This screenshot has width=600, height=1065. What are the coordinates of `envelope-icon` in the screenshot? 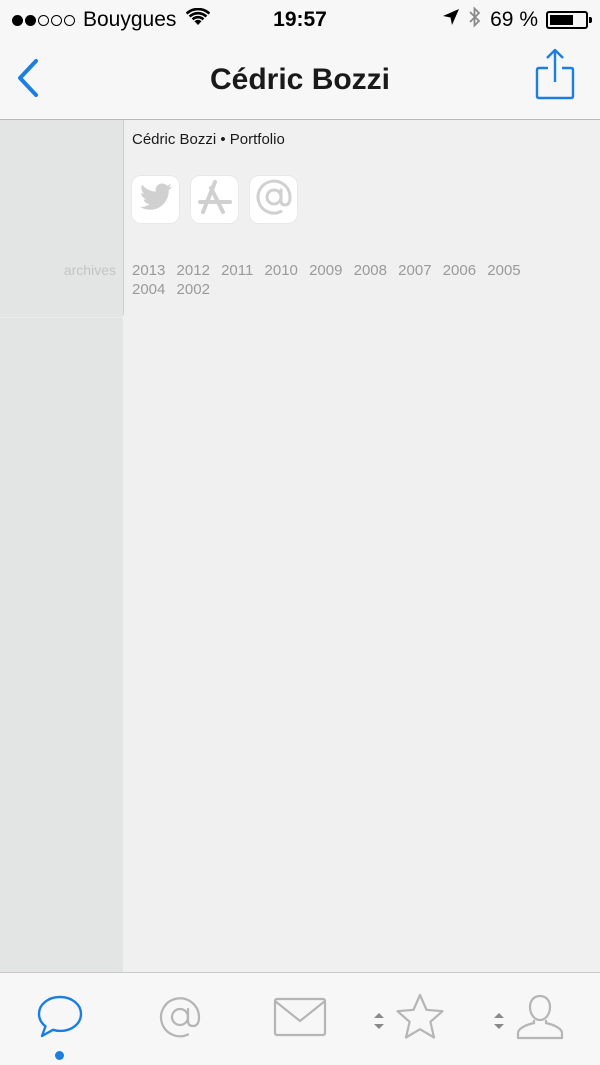 It's located at (300, 1019).